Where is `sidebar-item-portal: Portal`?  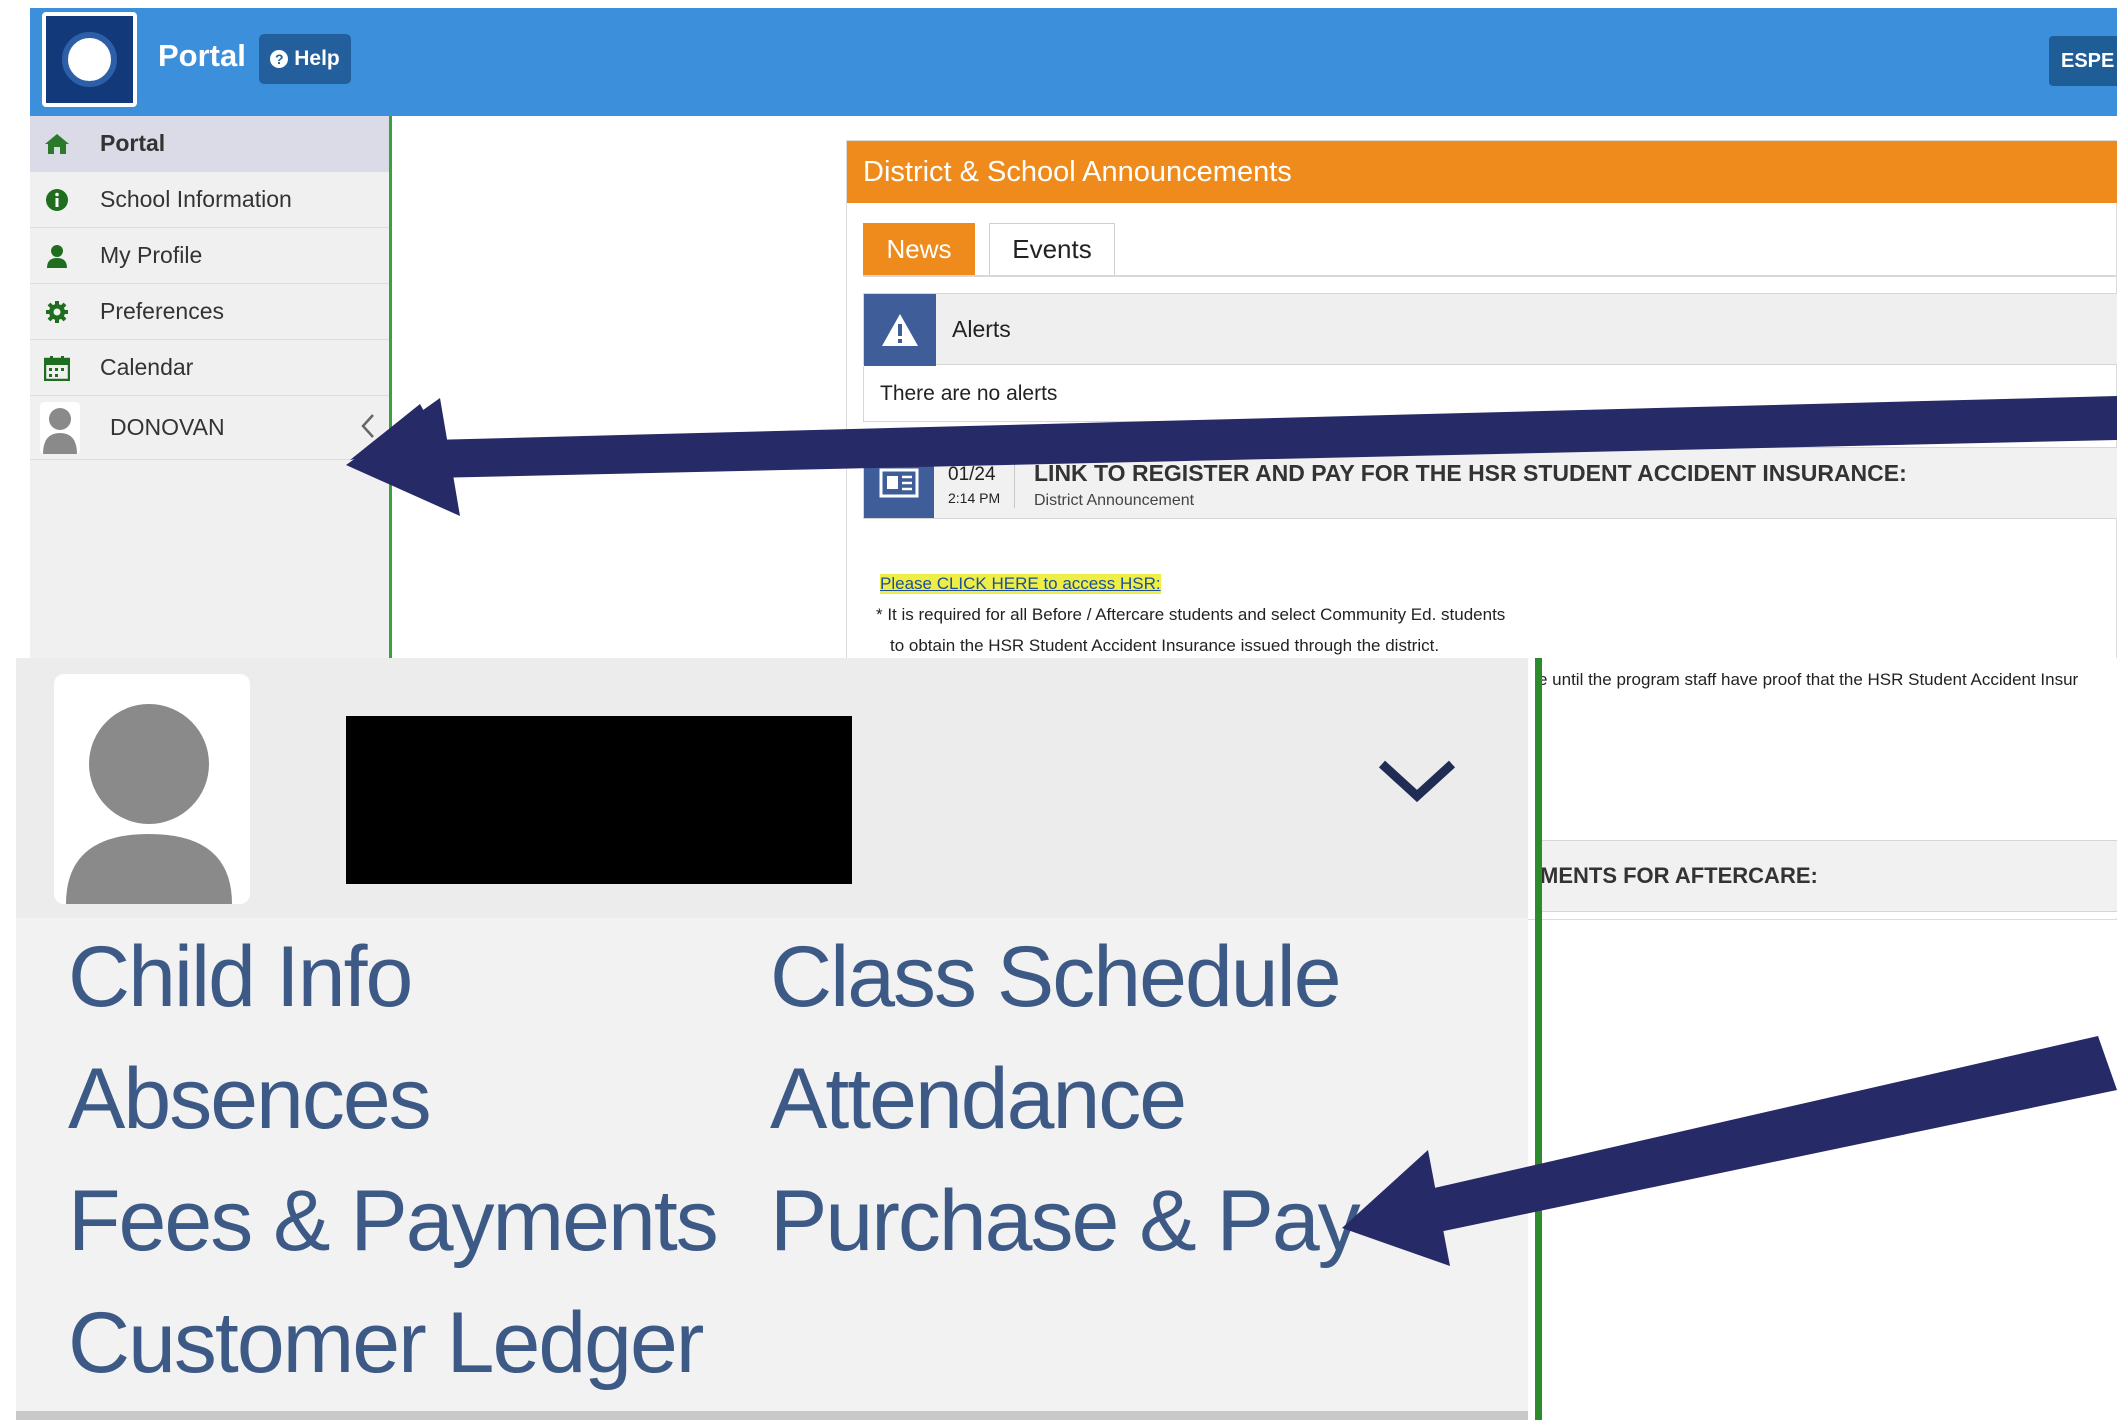
sidebar-item-portal: Portal is located at coordinates (209, 144).